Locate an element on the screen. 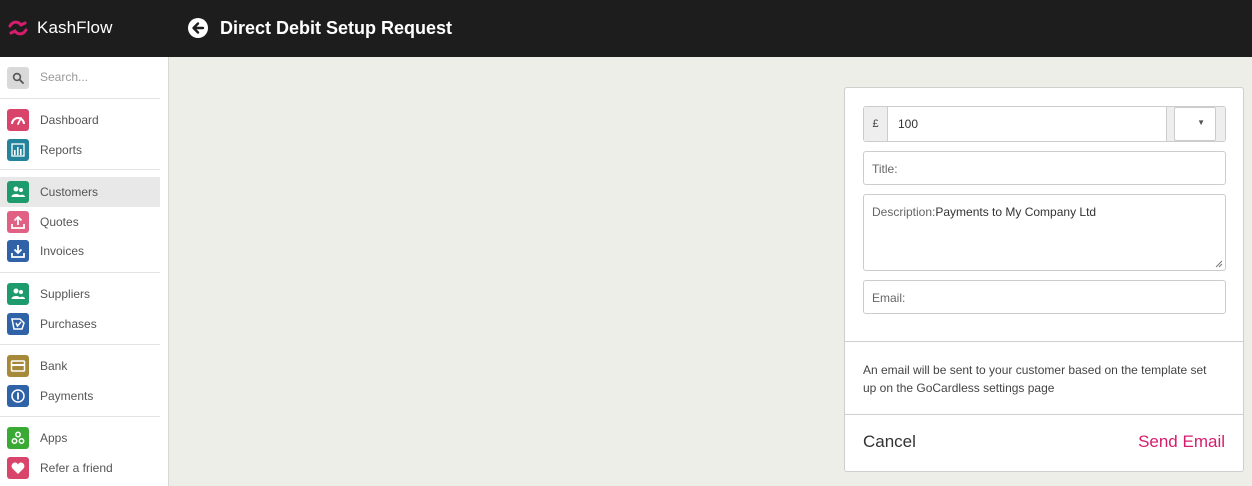 The image size is (1252, 486). sidebar-item-label: Reports is located at coordinates (61, 150).